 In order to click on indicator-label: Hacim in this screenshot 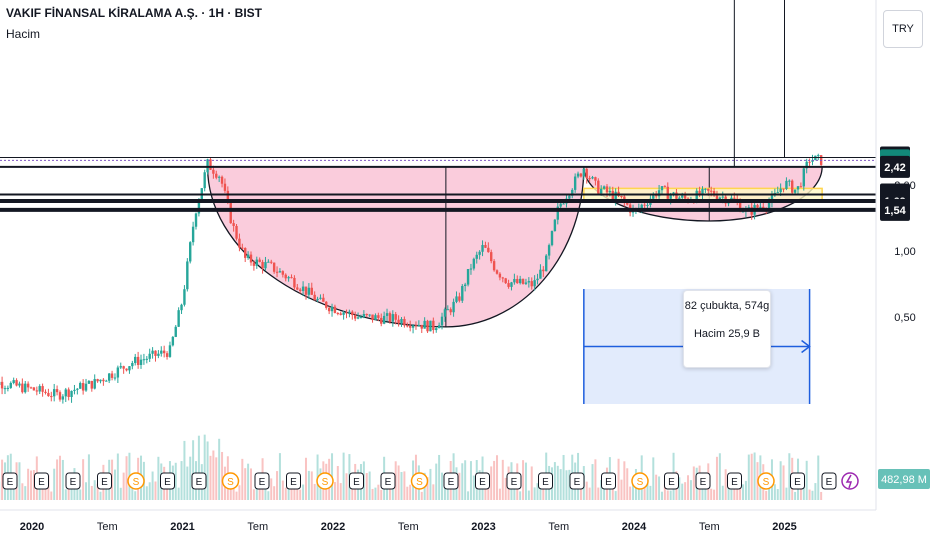, I will do `click(23, 34)`.